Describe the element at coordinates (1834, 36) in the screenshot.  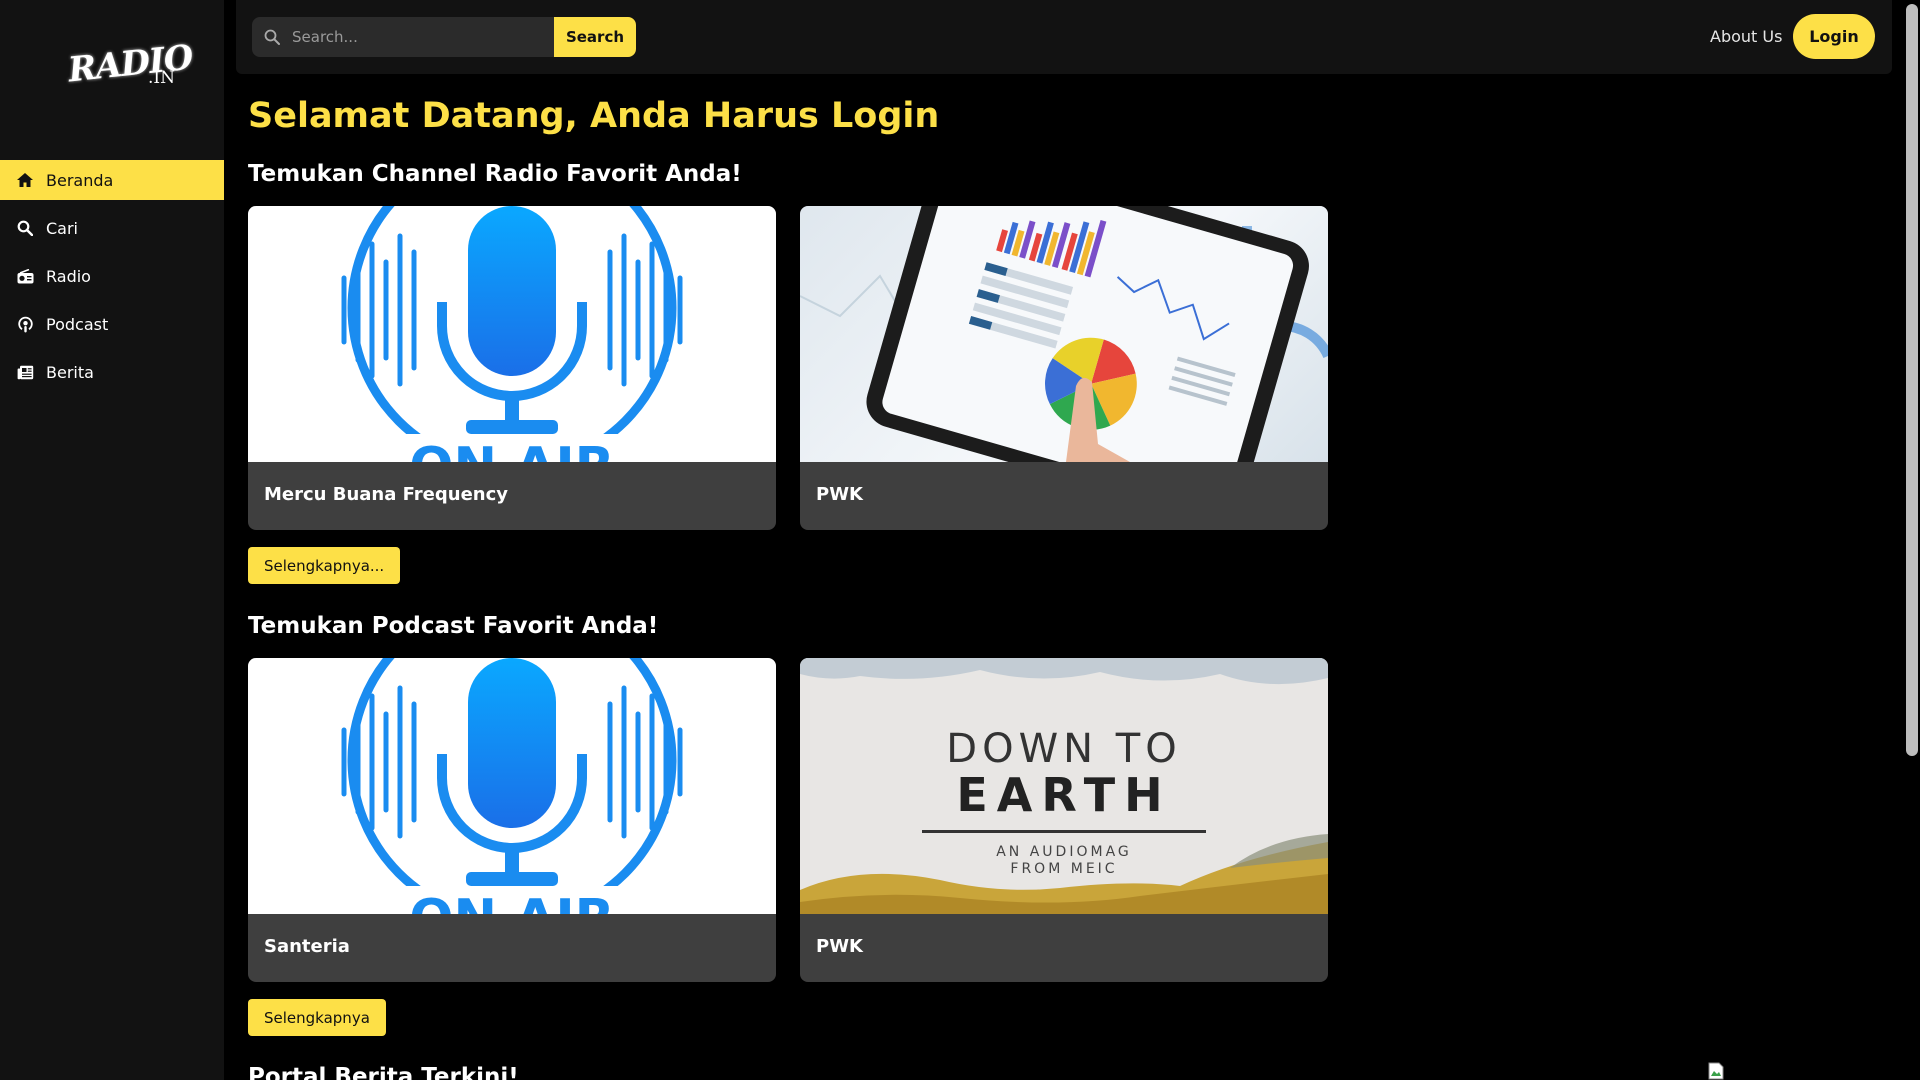
I see `login-button: Login` at that location.